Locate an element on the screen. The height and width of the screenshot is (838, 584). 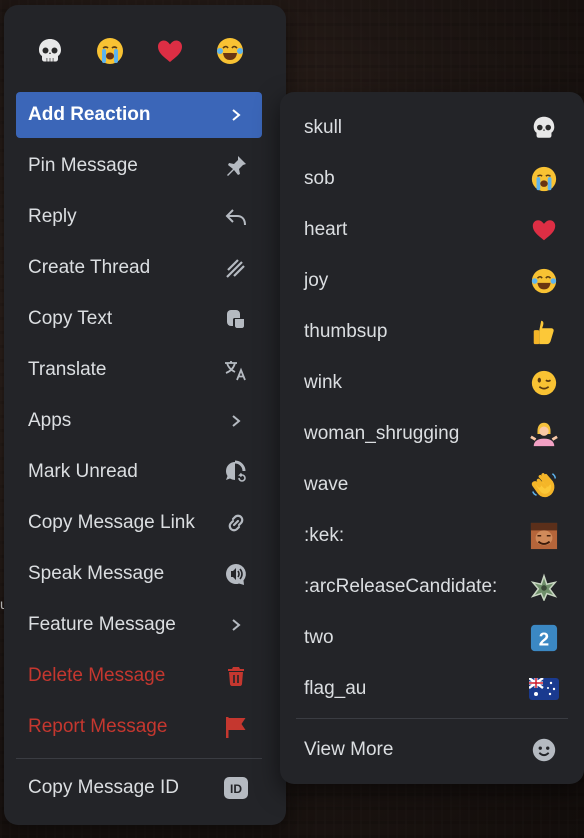
woman-shrugging-icon is located at coordinates (544, 434).